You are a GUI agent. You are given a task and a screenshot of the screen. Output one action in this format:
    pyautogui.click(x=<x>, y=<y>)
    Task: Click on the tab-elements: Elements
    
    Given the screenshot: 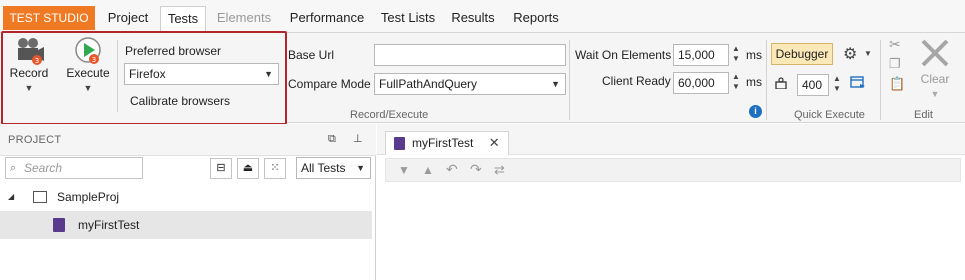 What is the action you would take?
    pyautogui.click(x=244, y=18)
    